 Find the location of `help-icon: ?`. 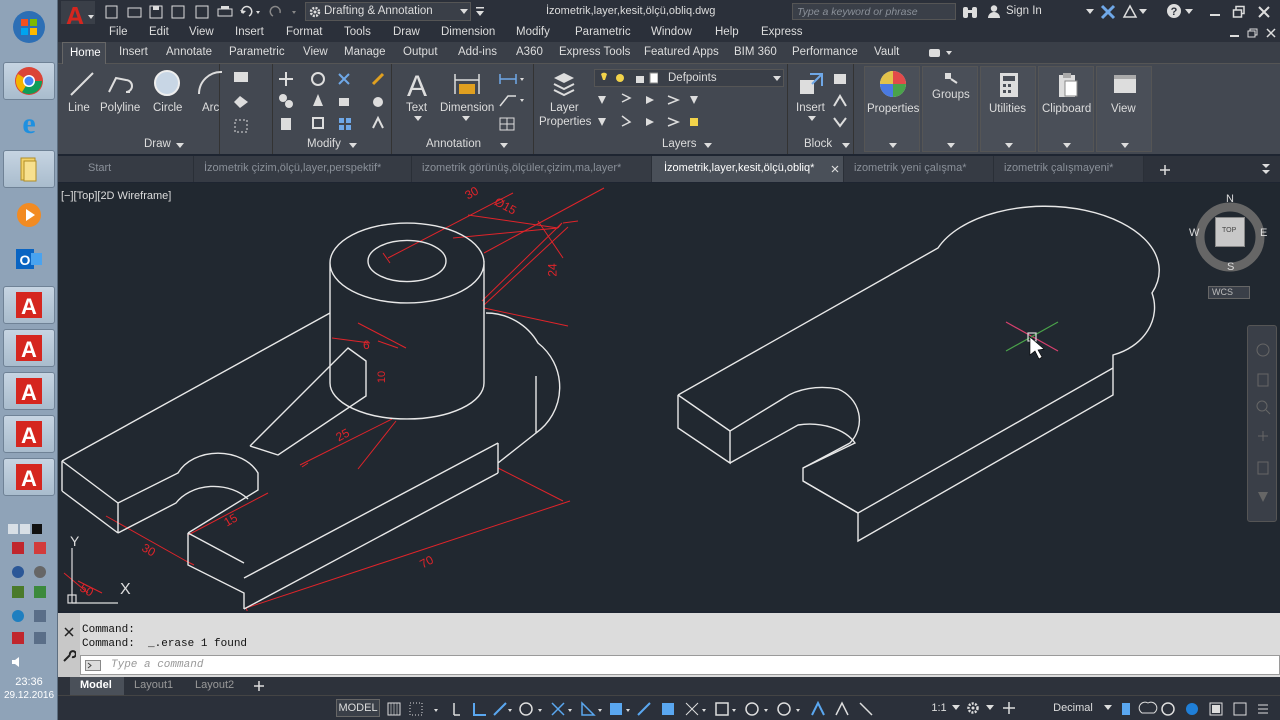

help-icon: ? is located at coordinates (1174, 11).